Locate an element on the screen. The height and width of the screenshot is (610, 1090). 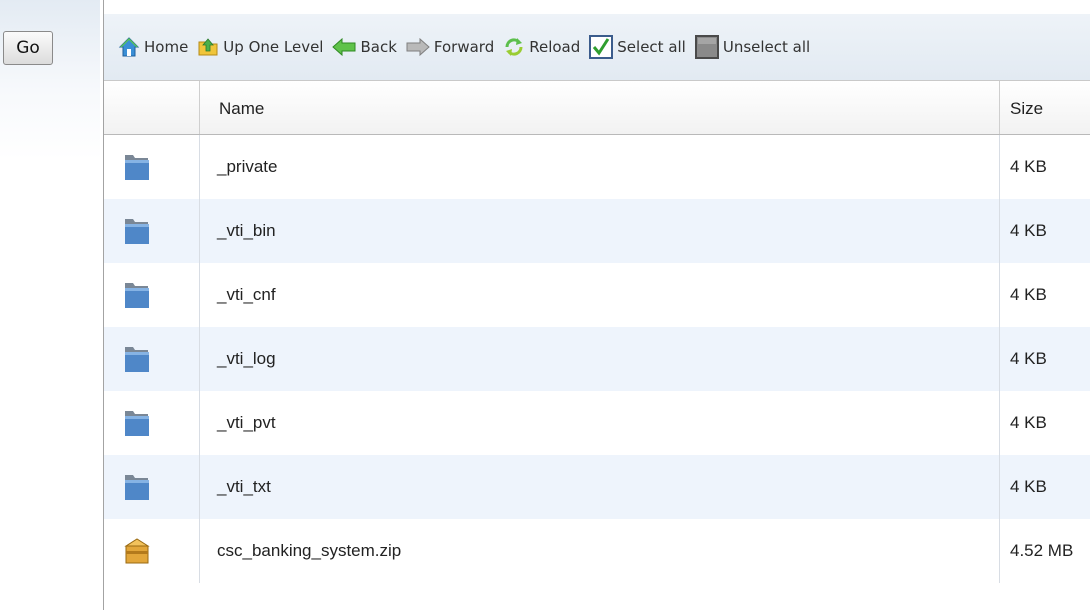
unselect-all-button: Unselect all is located at coordinates (752, 47).